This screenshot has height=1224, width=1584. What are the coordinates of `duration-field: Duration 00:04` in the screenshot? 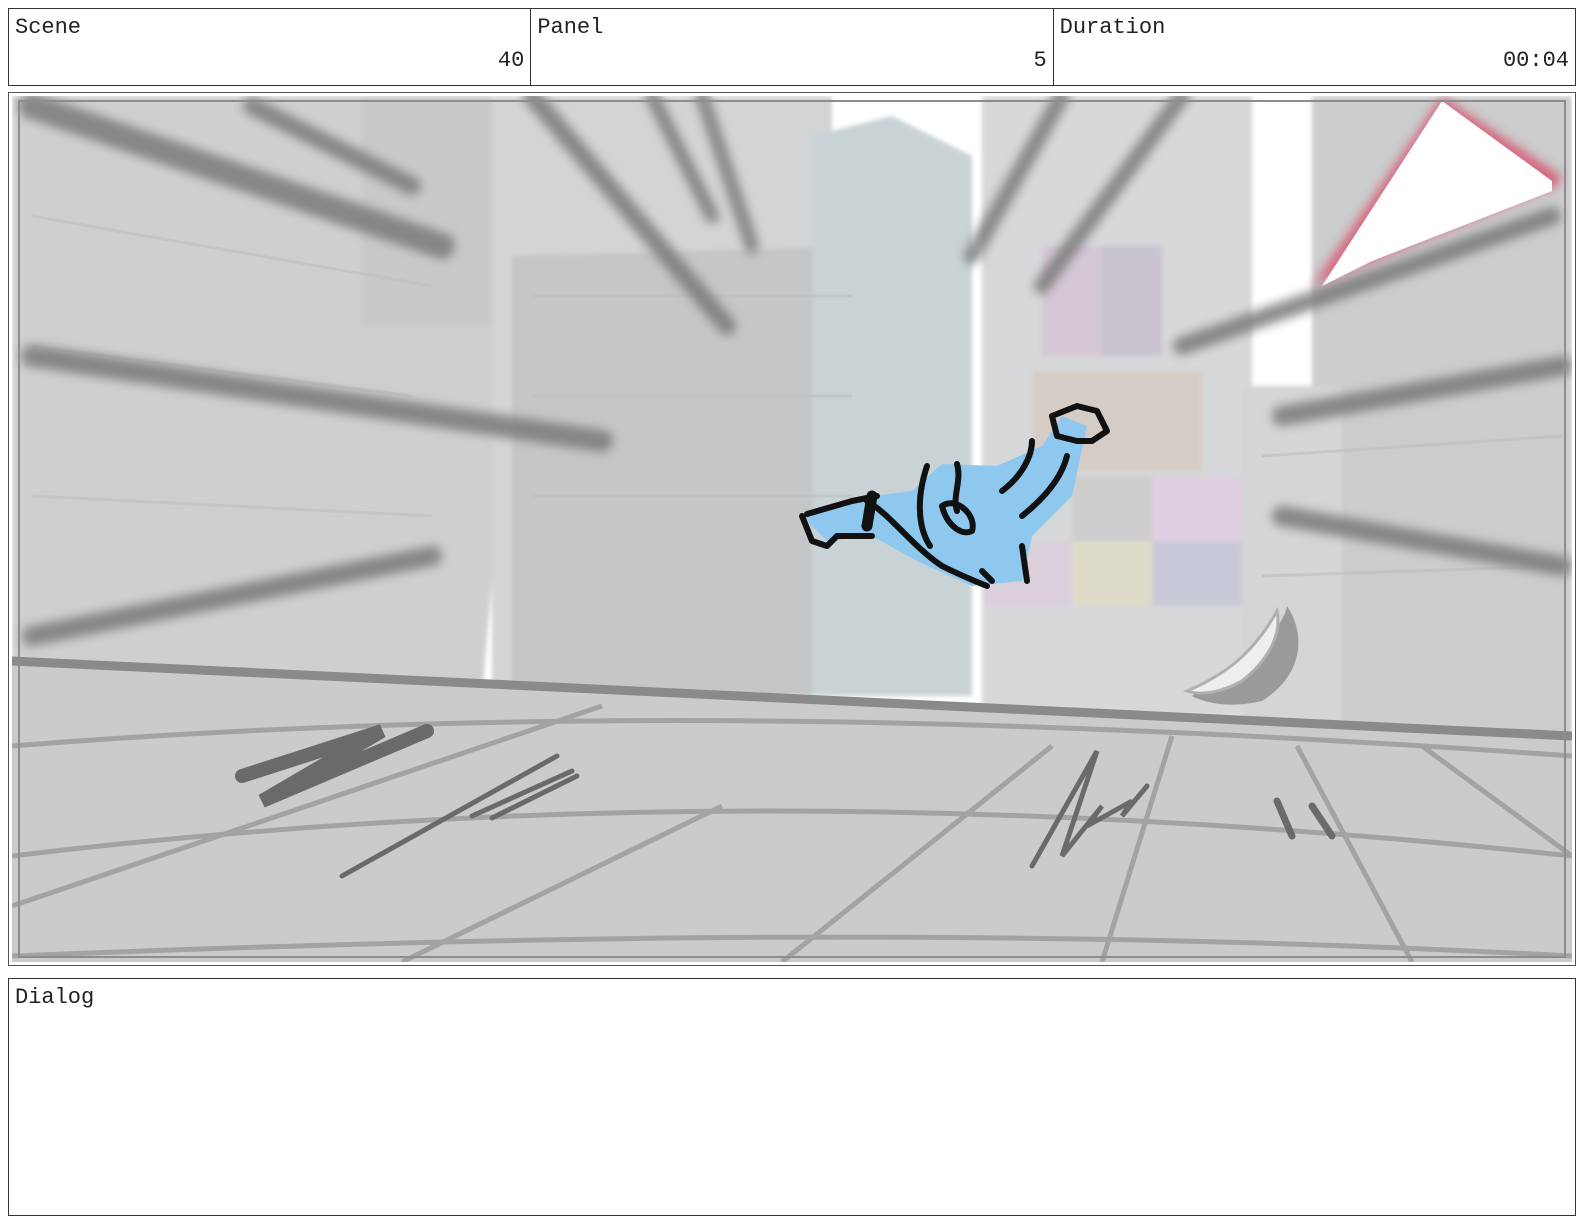 It's located at (1314, 47).